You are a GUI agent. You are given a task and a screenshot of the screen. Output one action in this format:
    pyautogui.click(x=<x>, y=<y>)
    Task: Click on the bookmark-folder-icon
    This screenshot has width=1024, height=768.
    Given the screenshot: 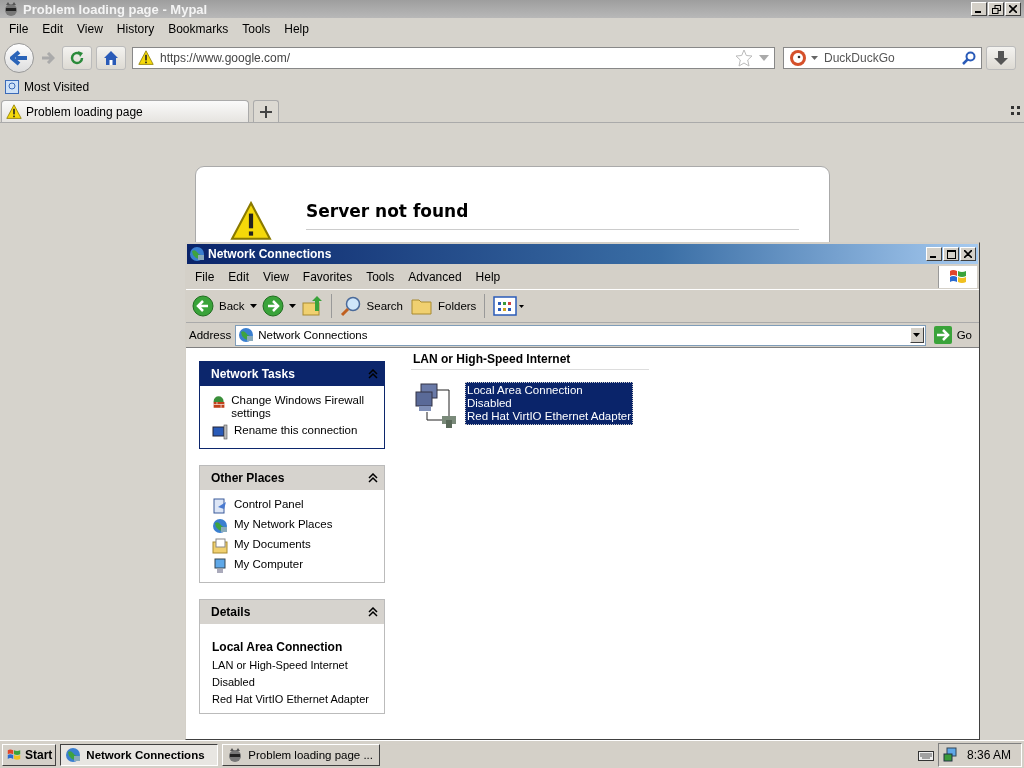 What is the action you would take?
    pyautogui.click(x=12, y=87)
    